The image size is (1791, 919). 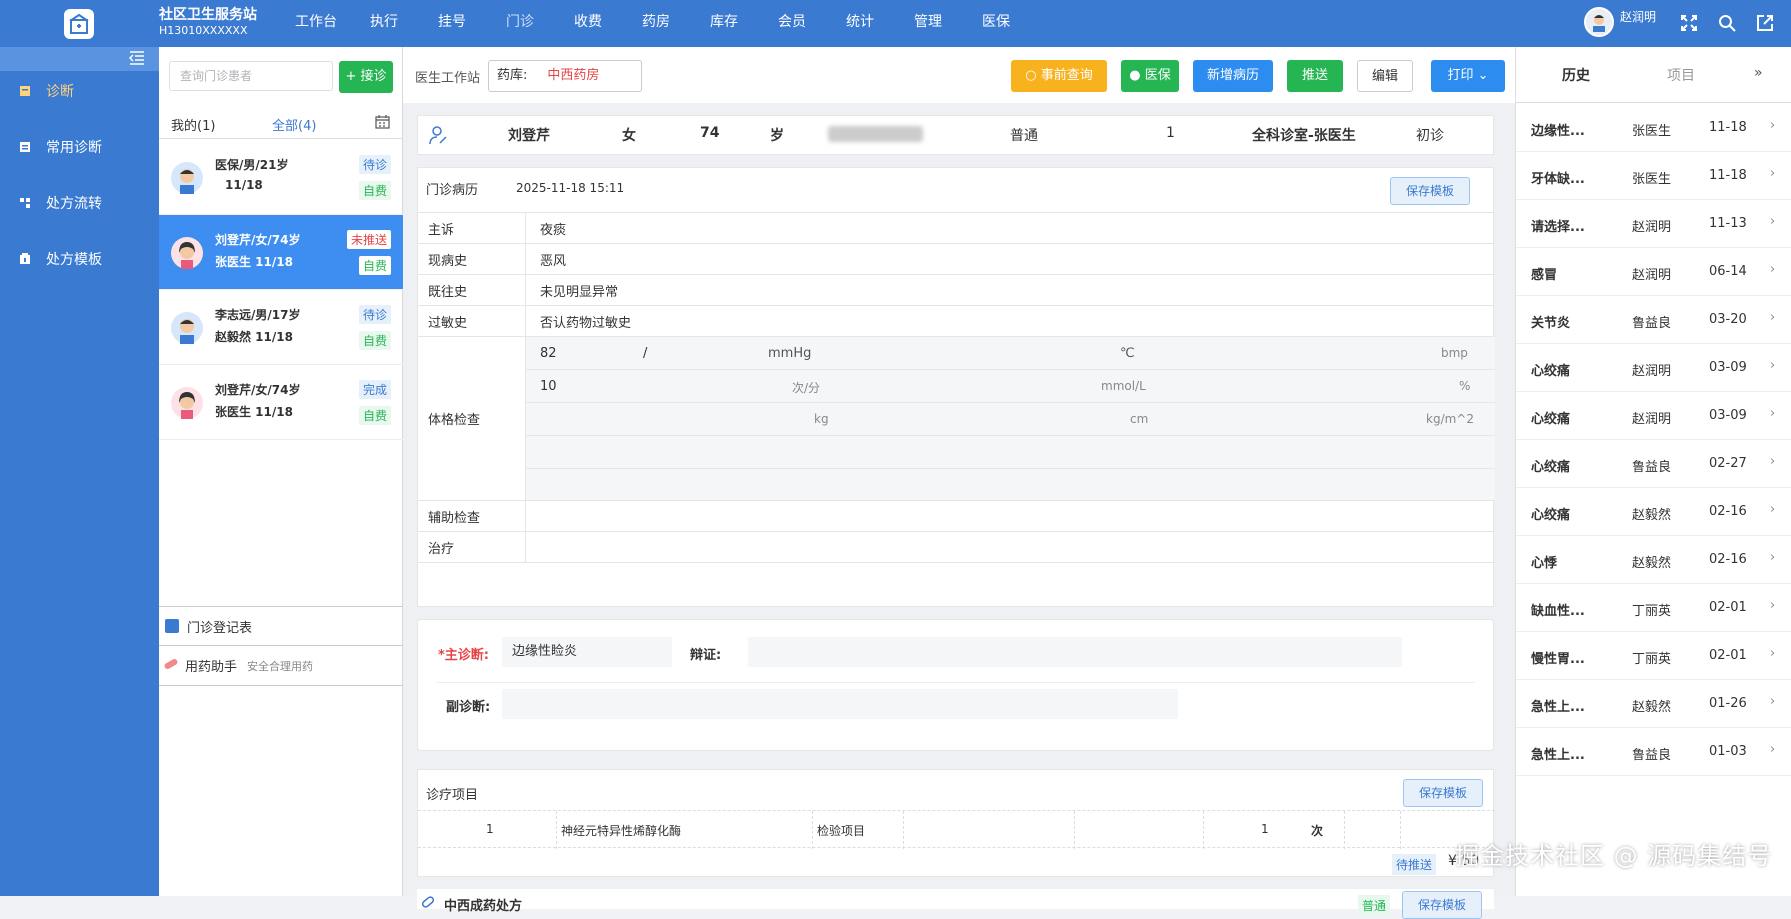 What do you see at coordinates (565, 76) in the screenshot?
I see `pharmacy-select: 药库: 中西药房` at bounding box center [565, 76].